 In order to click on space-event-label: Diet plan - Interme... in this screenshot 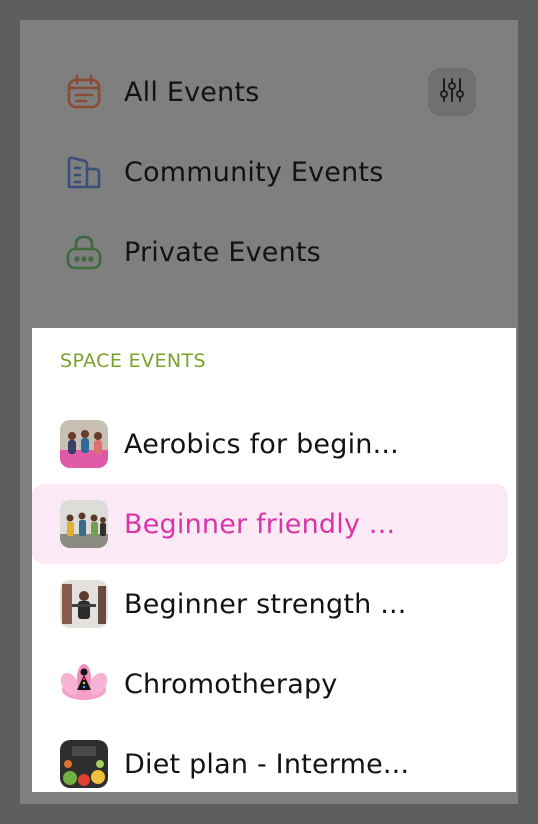, I will do `click(267, 764)`.